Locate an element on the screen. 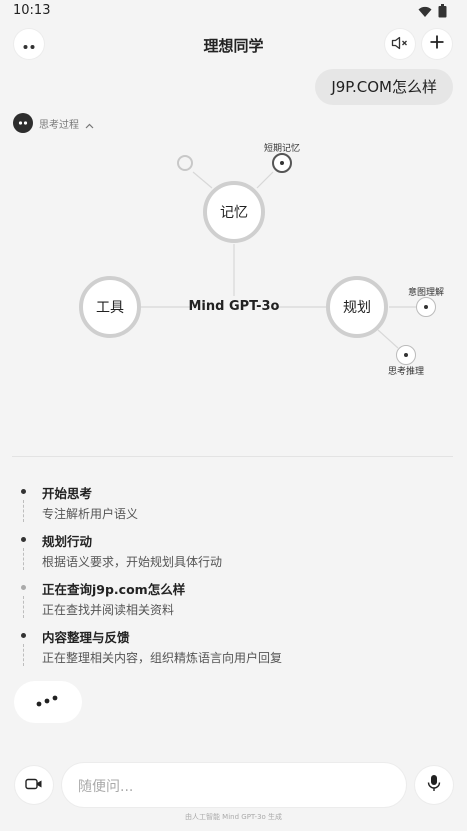 The width and height of the screenshot is (467, 831). step-title: 开始思考 is located at coordinates (67, 493).